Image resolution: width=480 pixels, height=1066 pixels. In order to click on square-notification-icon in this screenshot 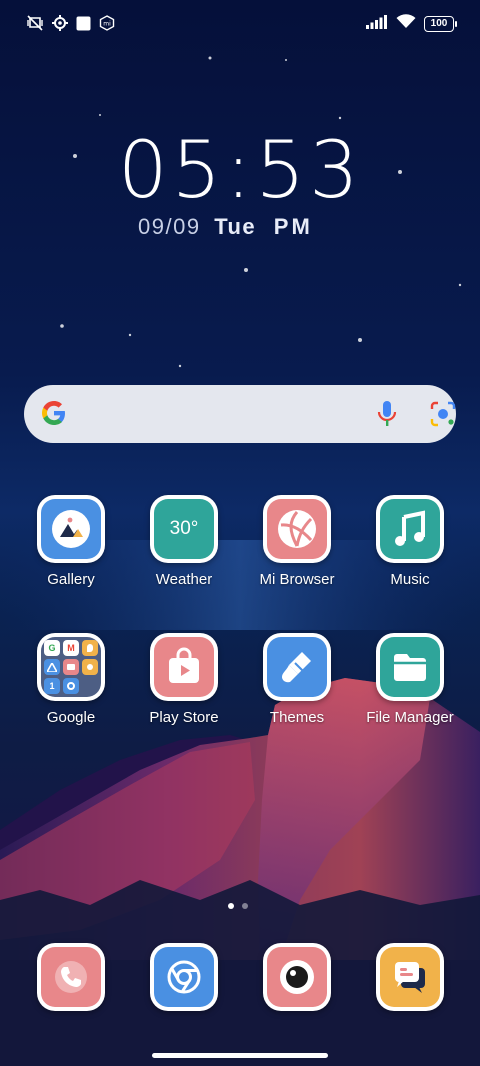, I will do `click(83, 26)`.